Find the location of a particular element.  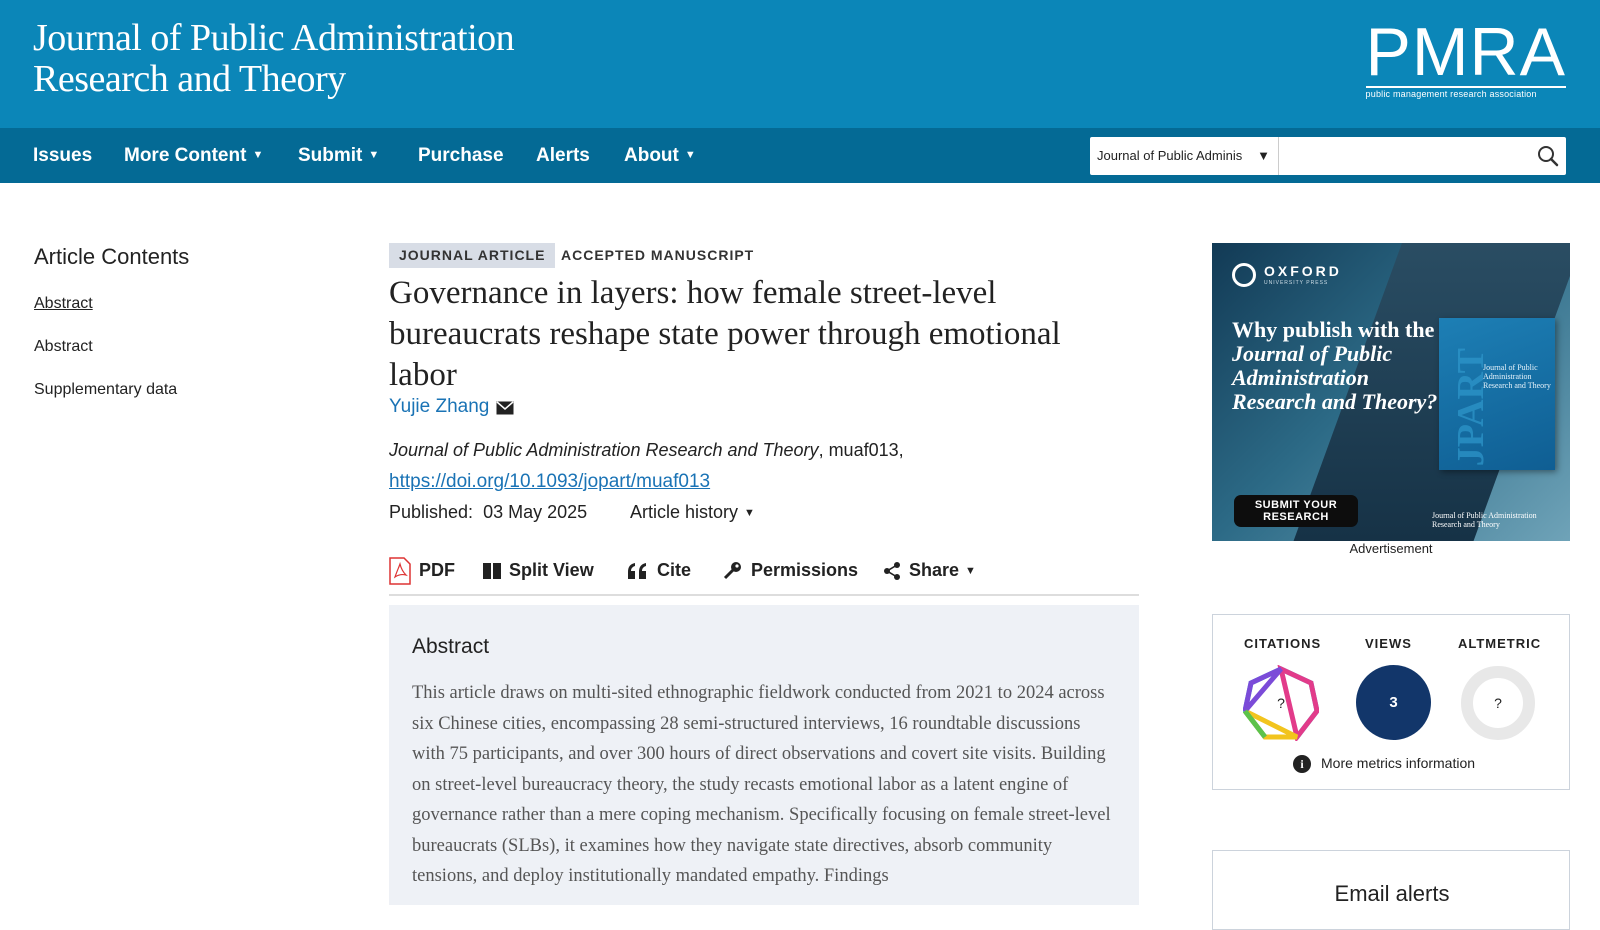

split-view-label: Split View is located at coordinates (551, 570).